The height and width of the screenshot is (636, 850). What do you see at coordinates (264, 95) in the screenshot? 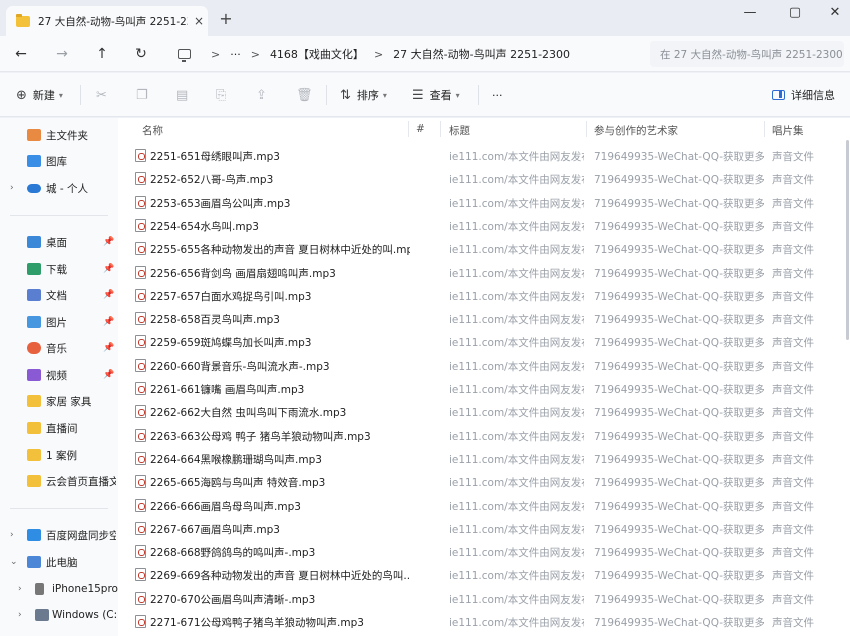
I see `share-button: ⇪` at bounding box center [264, 95].